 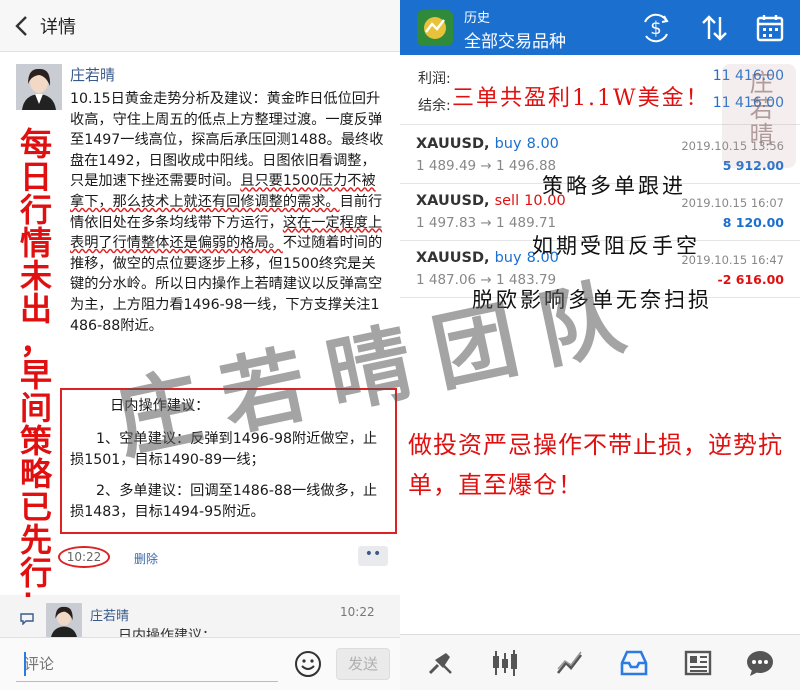 I want to click on post-username: 庄若晴, so click(x=92, y=74).